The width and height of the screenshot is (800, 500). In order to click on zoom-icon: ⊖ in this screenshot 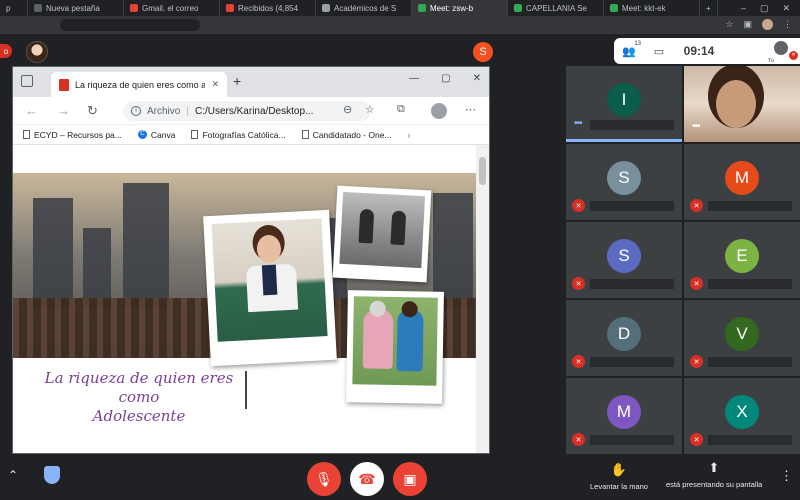, I will do `click(347, 109)`.